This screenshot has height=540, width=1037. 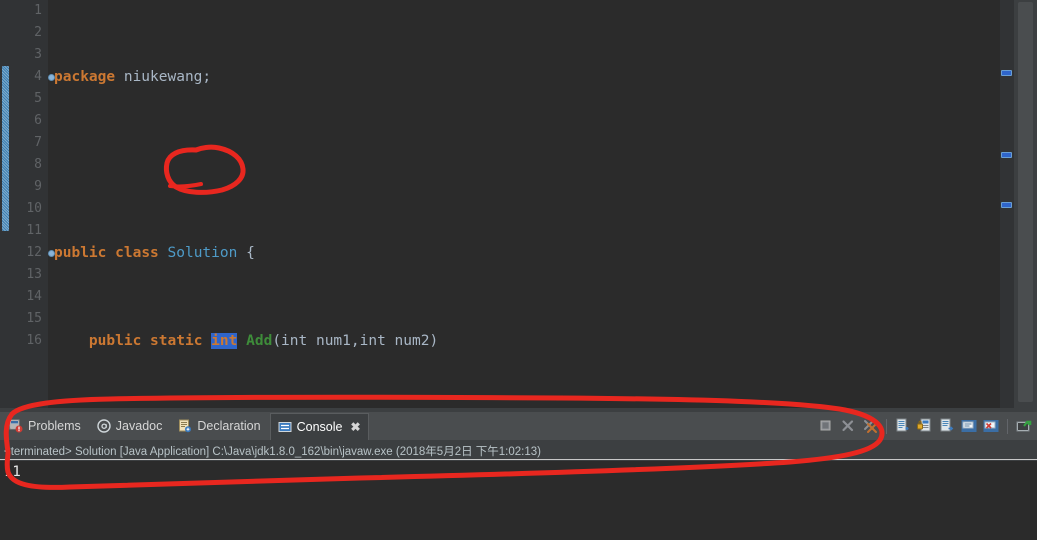 I want to click on terminate-button, so click(x=826, y=426).